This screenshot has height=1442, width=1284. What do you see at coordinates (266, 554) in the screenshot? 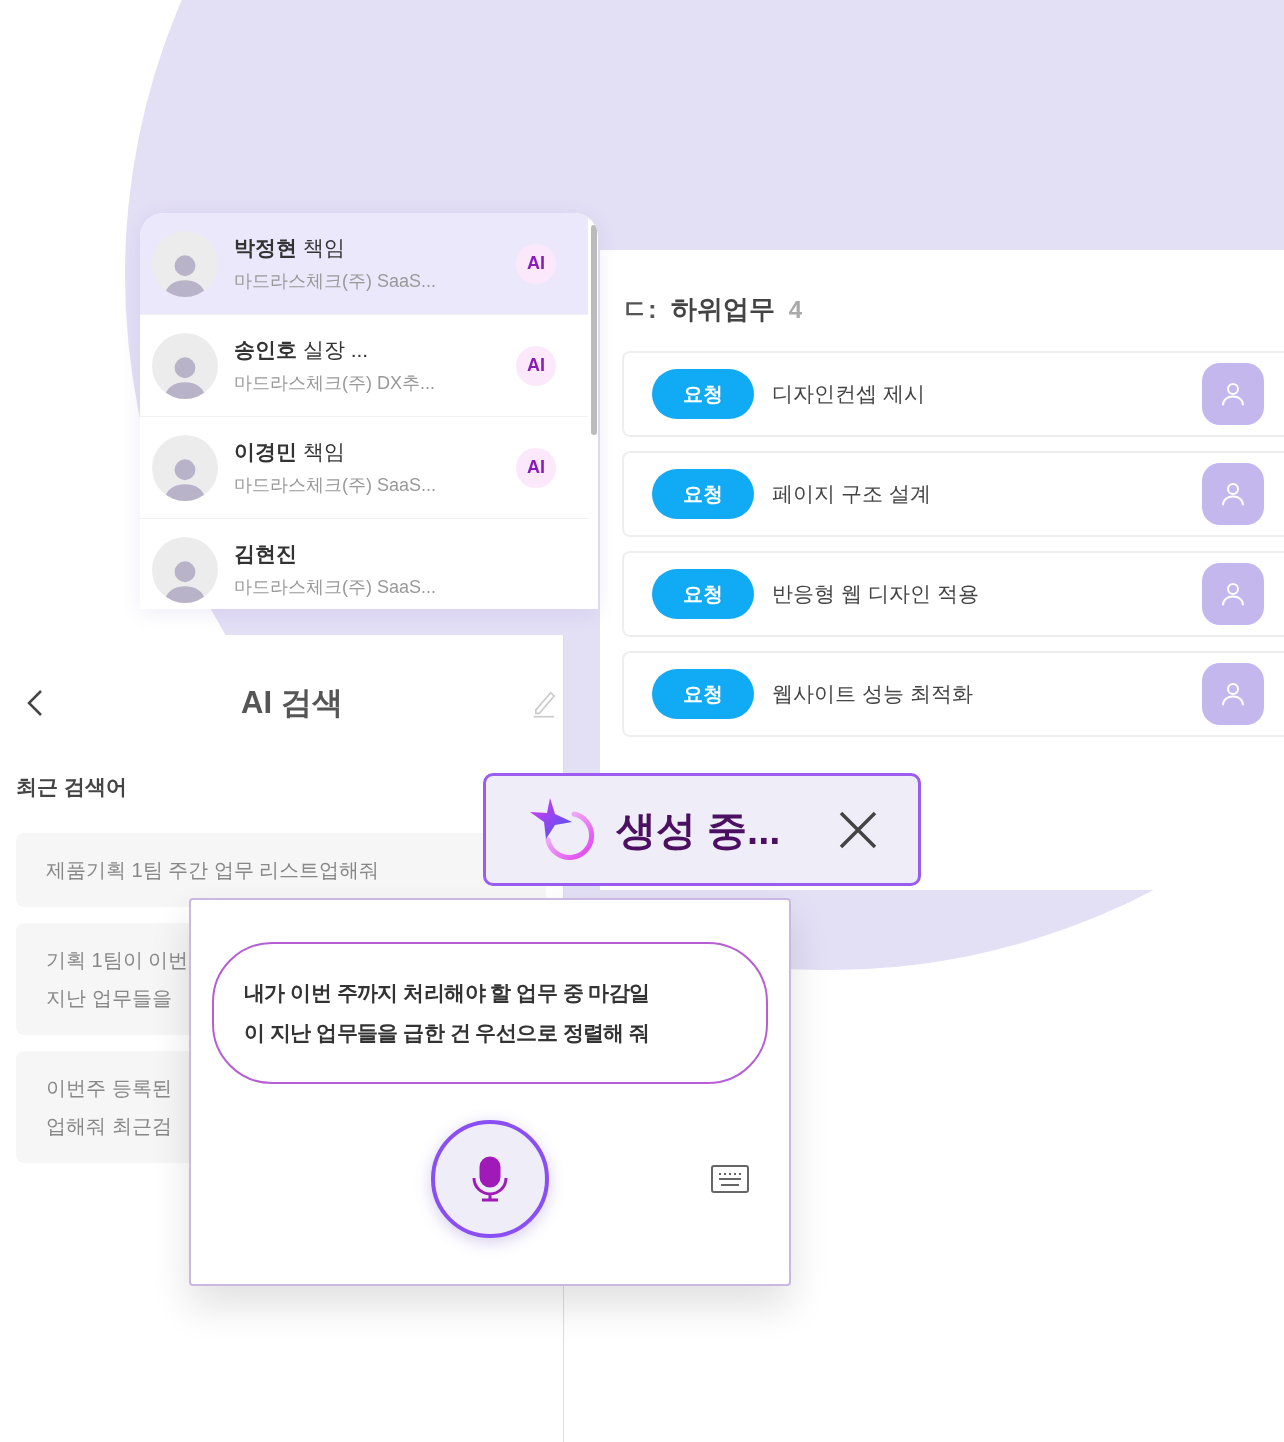
I see `contact-name: 김현진` at bounding box center [266, 554].